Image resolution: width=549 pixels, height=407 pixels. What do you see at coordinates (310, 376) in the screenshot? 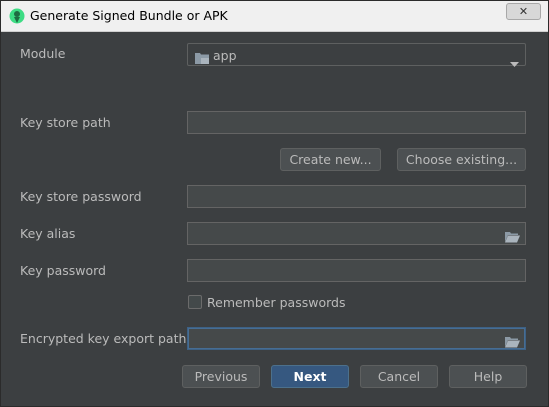
I see `next-button: Next` at bounding box center [310, 376].